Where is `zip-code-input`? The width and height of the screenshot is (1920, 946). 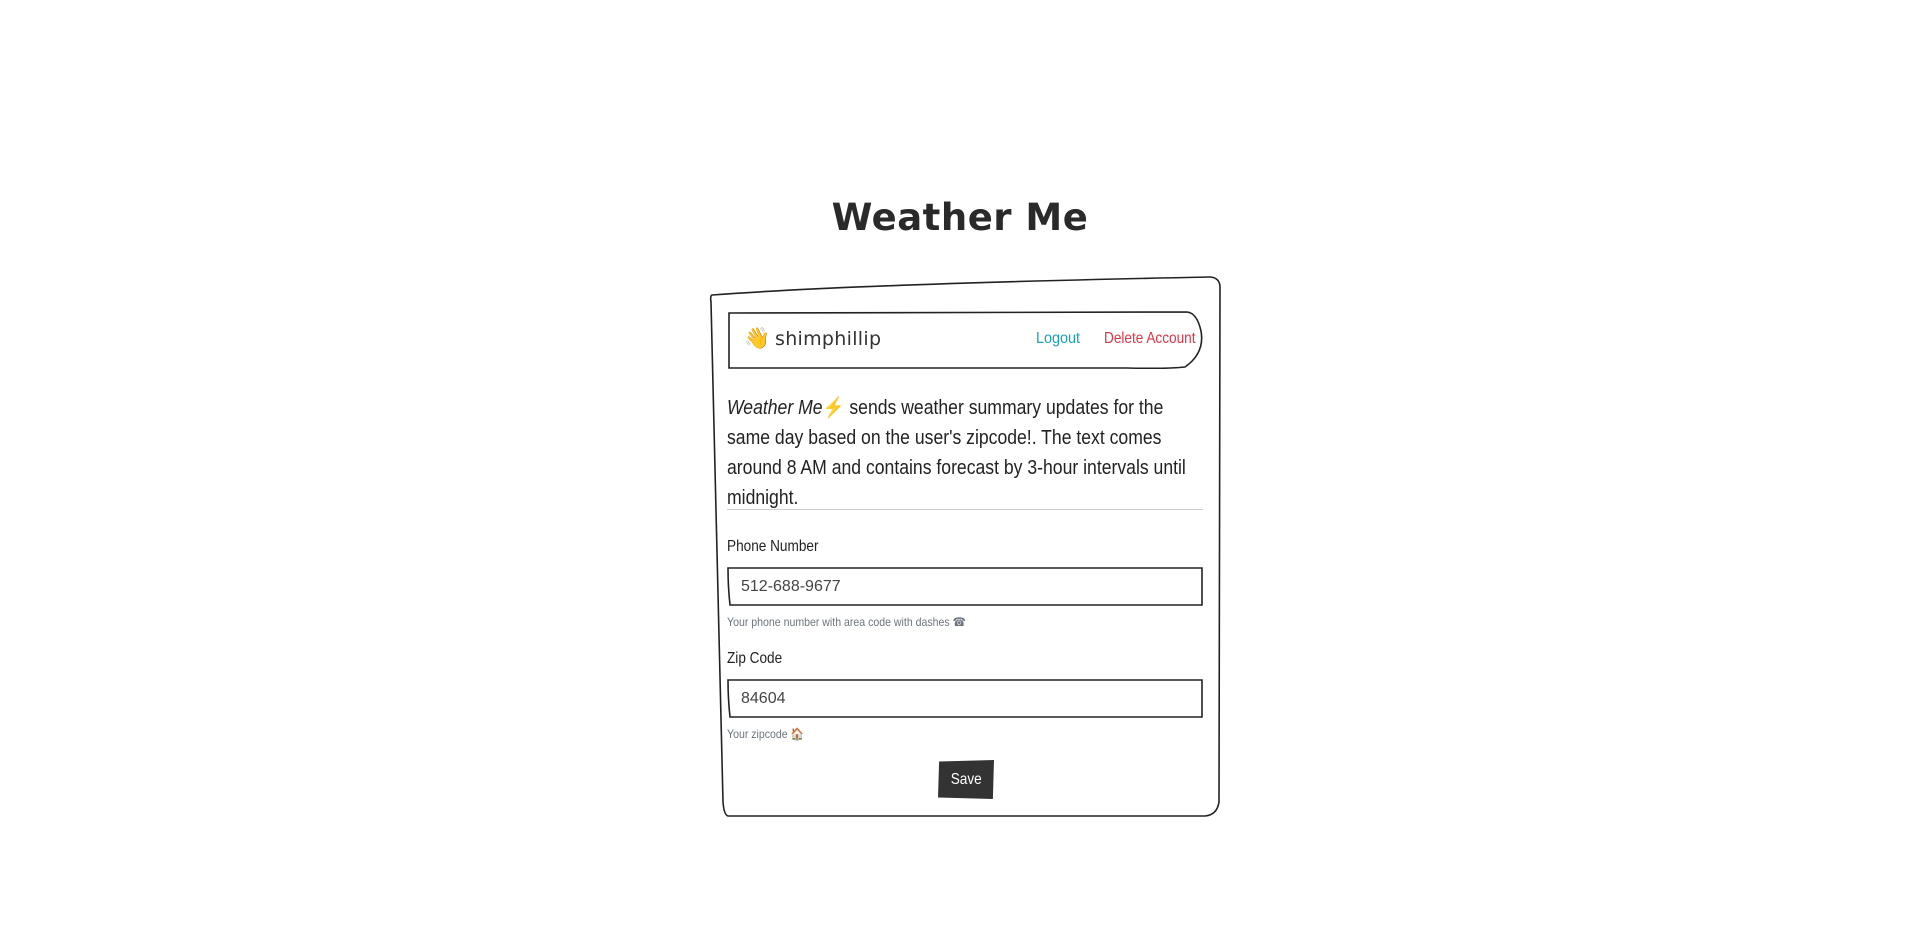
zip-code-input is located at coordinates (965, 698).